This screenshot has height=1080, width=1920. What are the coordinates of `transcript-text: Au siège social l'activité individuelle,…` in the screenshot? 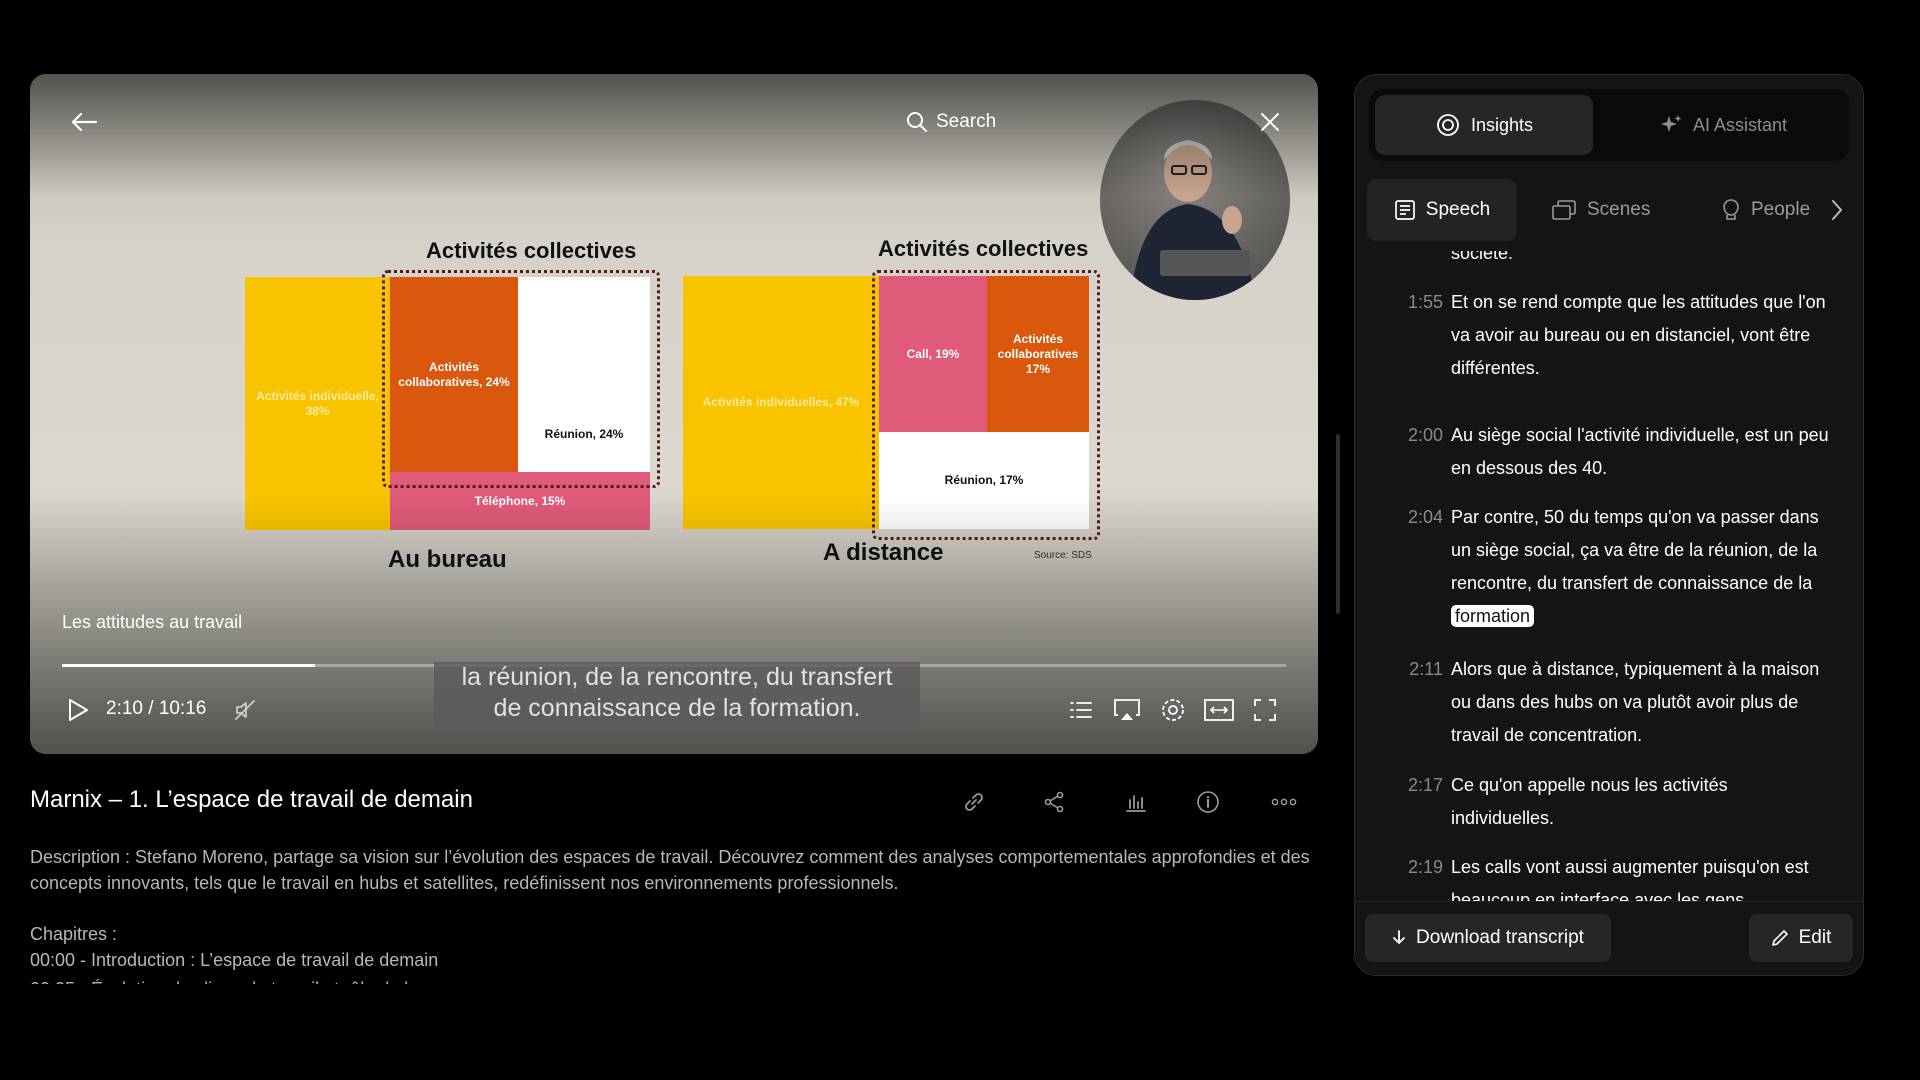 It's located at (1640, 451).